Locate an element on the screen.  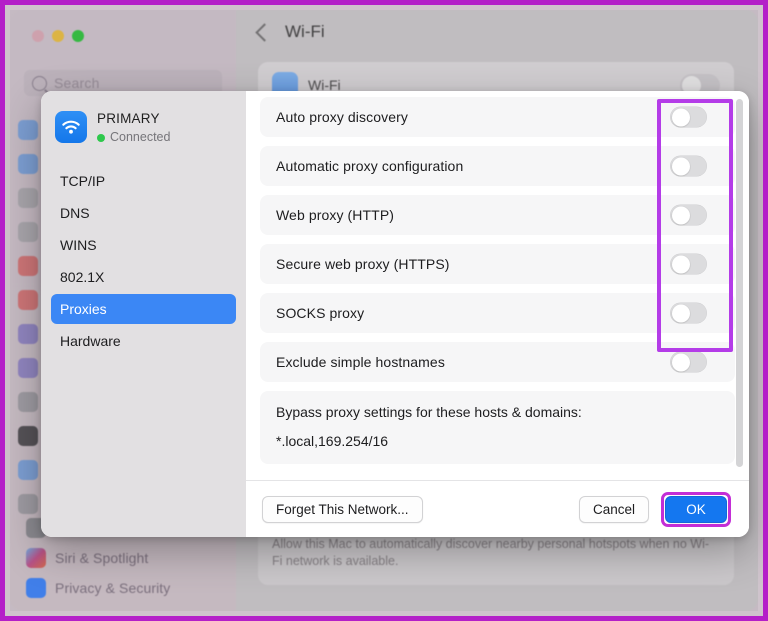
bypass-hosts-input: *.local,169.254/16 is located at coordinates (497, 441).